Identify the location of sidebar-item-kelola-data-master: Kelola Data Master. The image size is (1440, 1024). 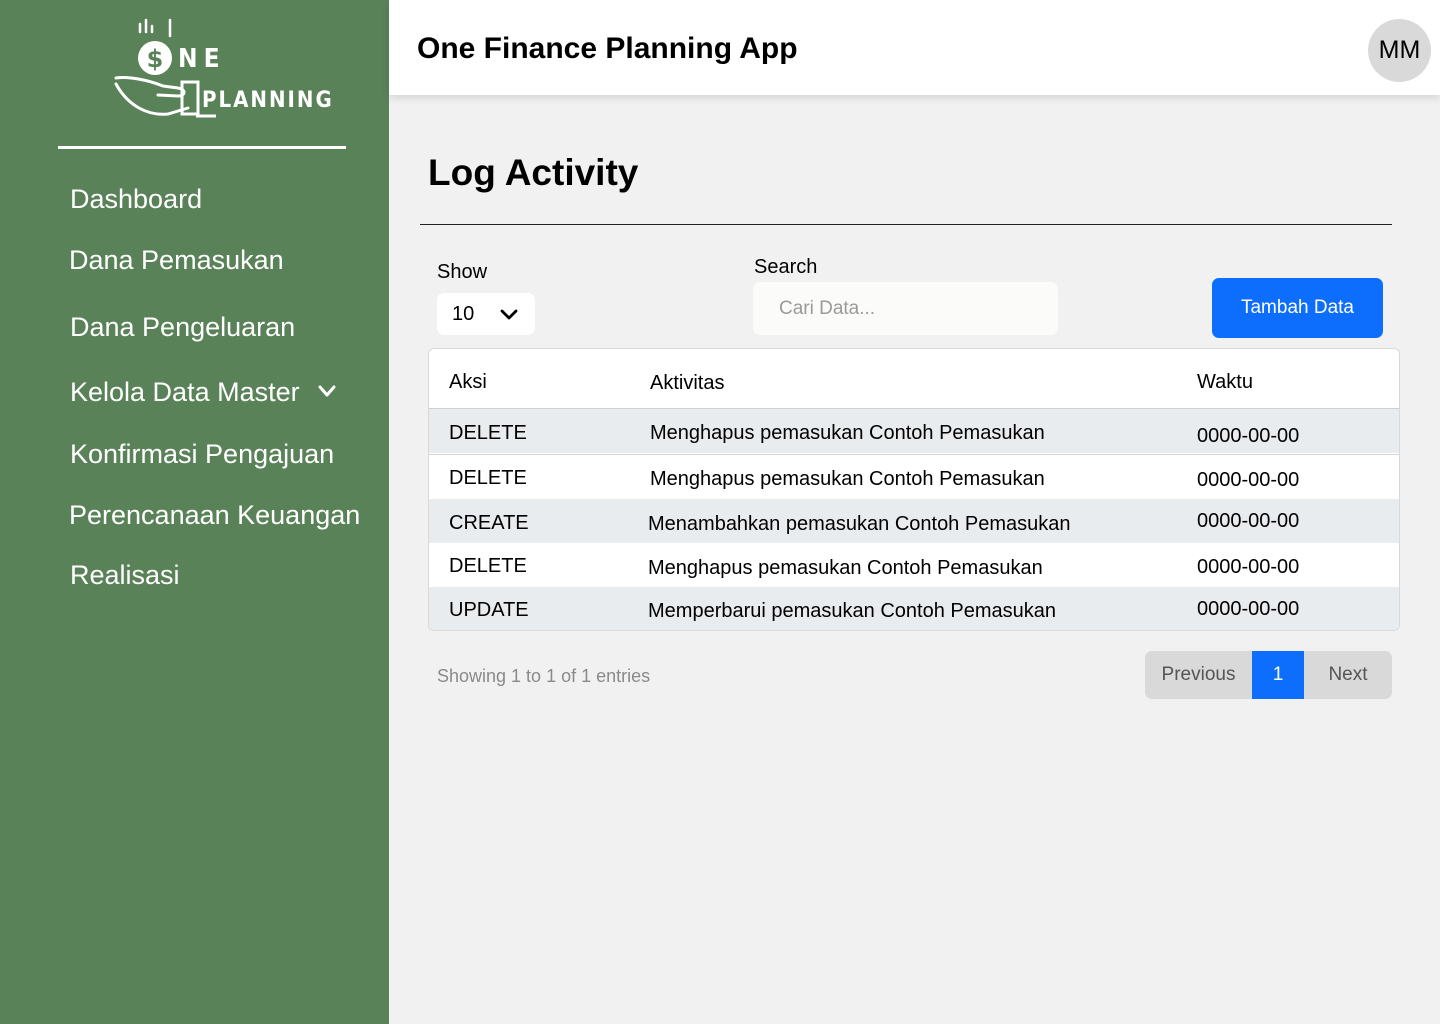
(203, 392).